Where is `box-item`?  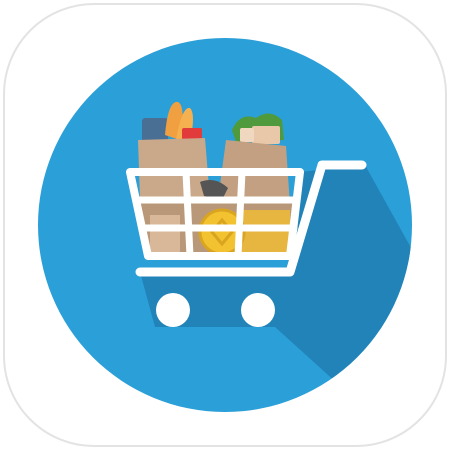 box-item is located at coordinates (165, 234).